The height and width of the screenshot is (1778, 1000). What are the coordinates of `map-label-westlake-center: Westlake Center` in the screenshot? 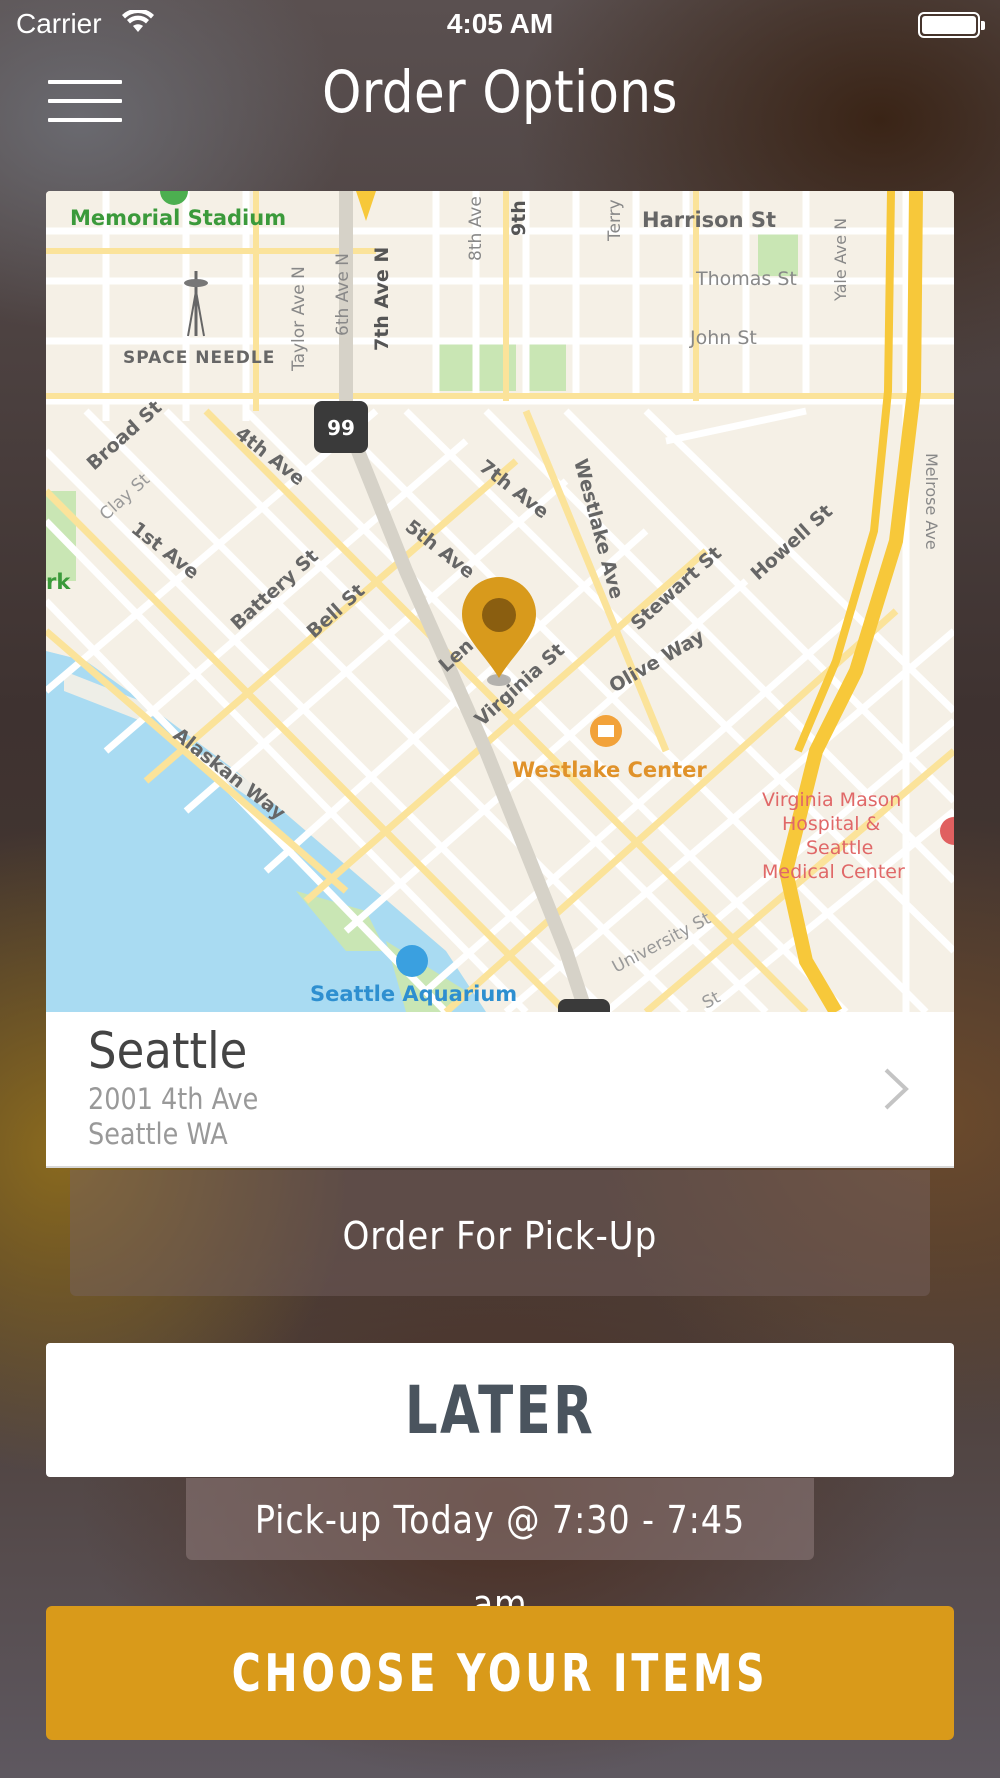 It's located at (609, 770).